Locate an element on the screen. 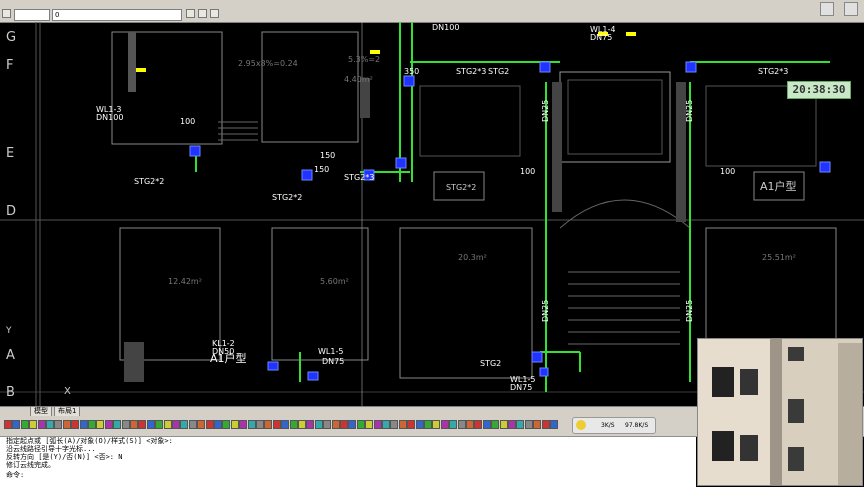  command-prompt: 命令: is located at coordinates (348, 475).